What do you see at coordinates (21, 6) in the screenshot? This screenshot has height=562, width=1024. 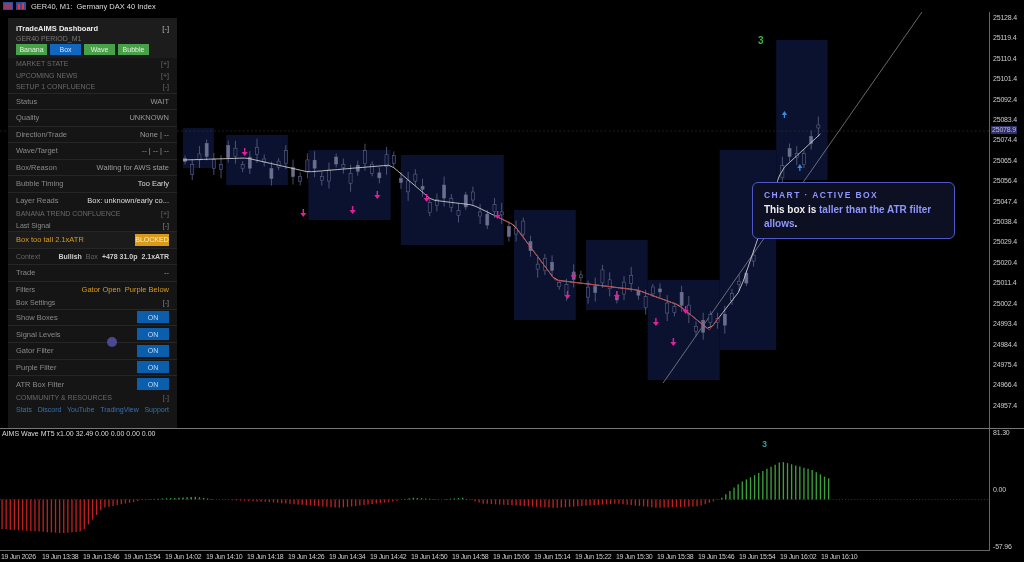 I see `chart-icon` at bounding box center [21, 6].